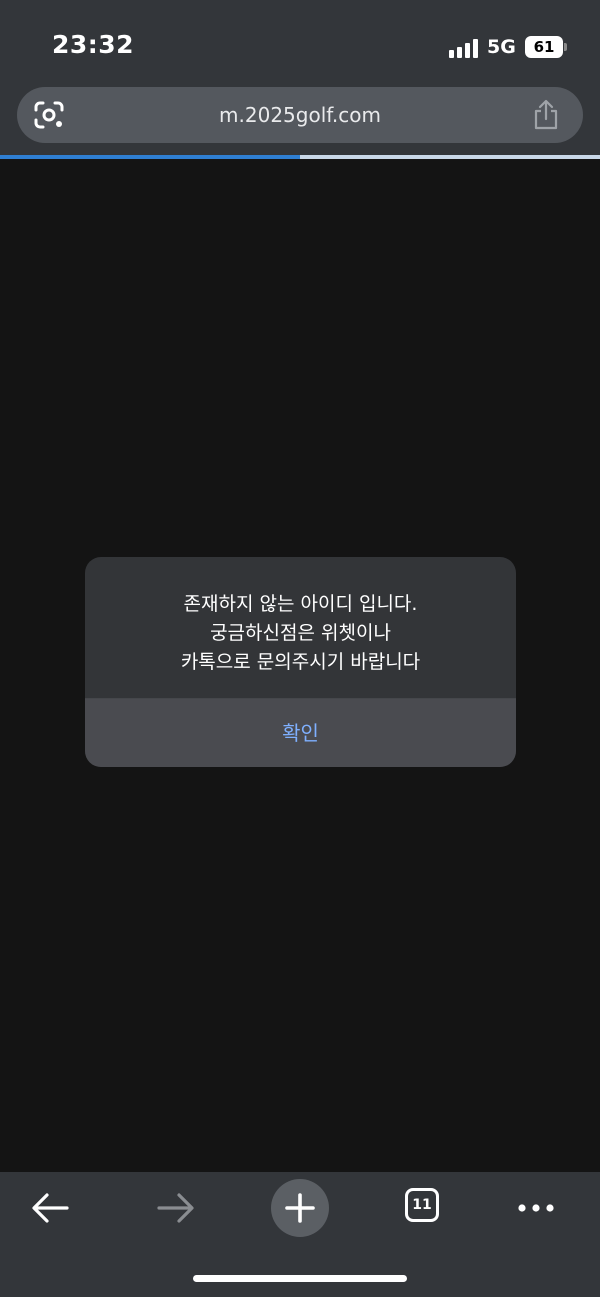 This screenshot has height=1297, width=600. I want to click on tabs-button: 11, so click(422, 1205).